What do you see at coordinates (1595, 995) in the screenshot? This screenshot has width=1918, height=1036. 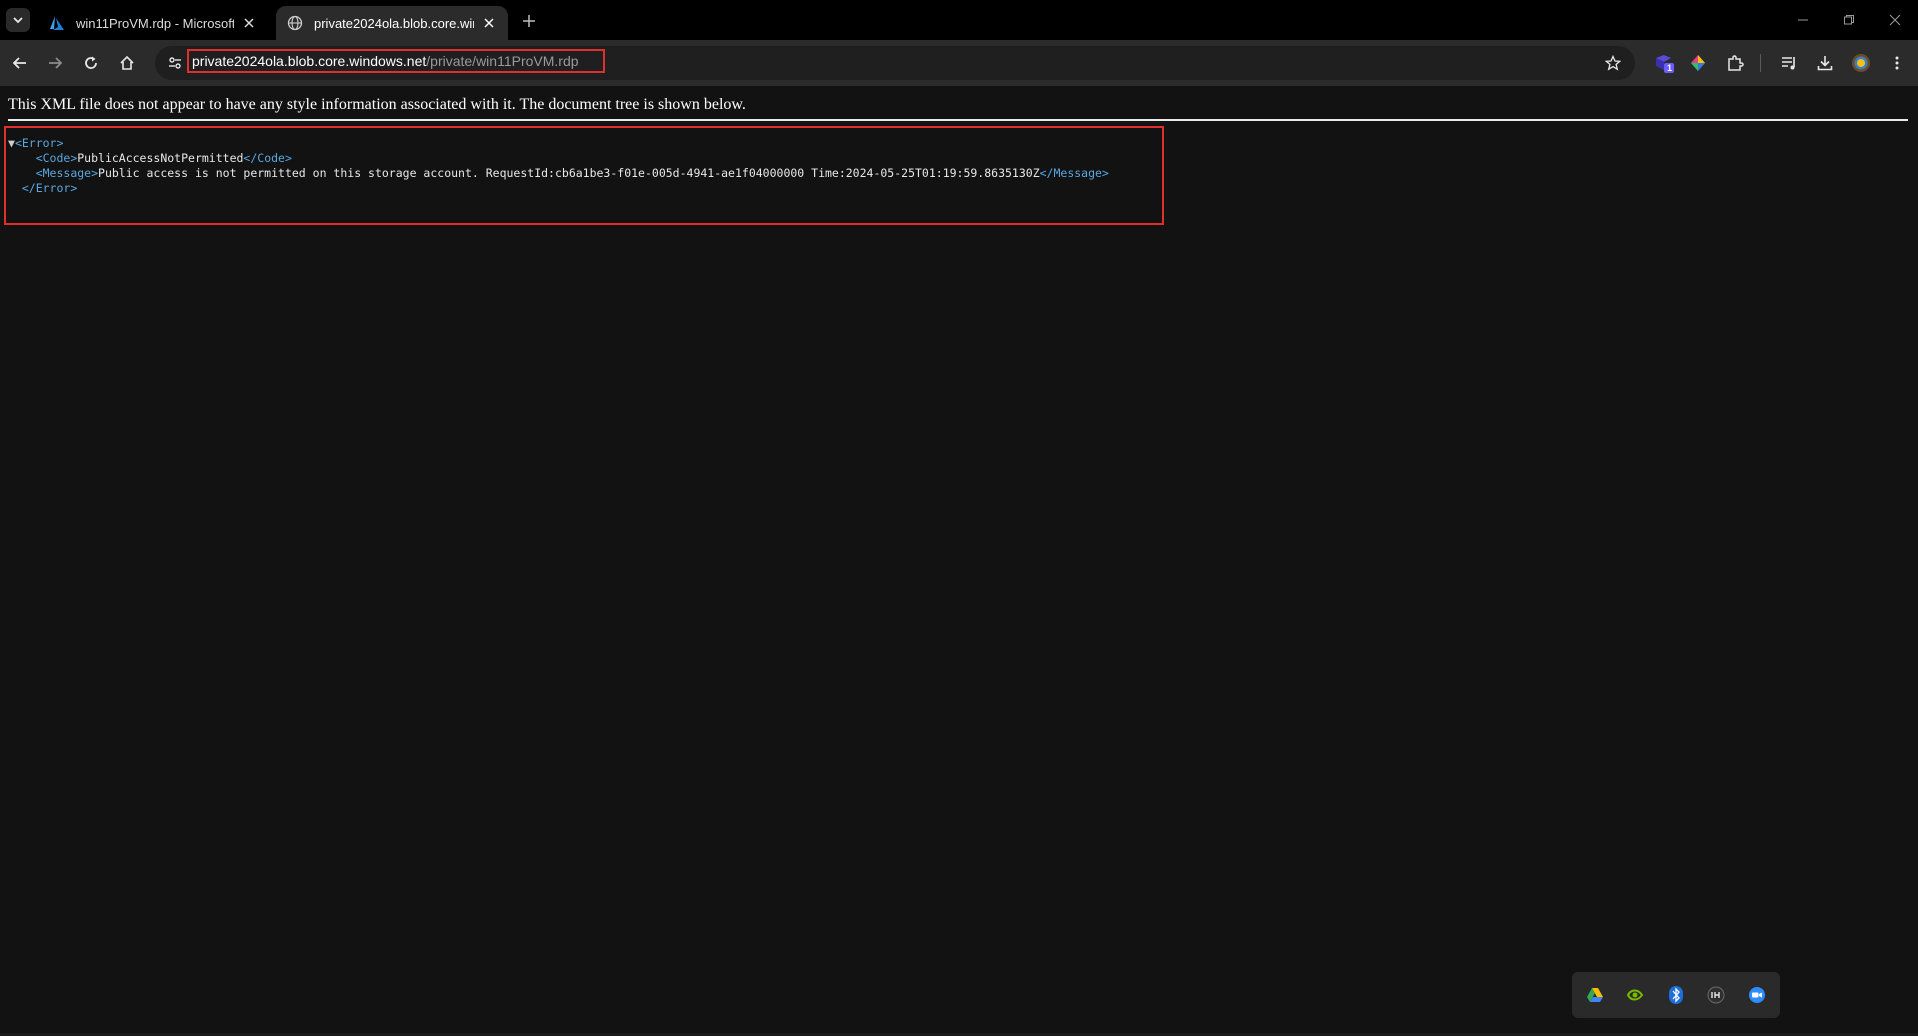 I see `google-drive-icon` at bounding box center [1595, 995].